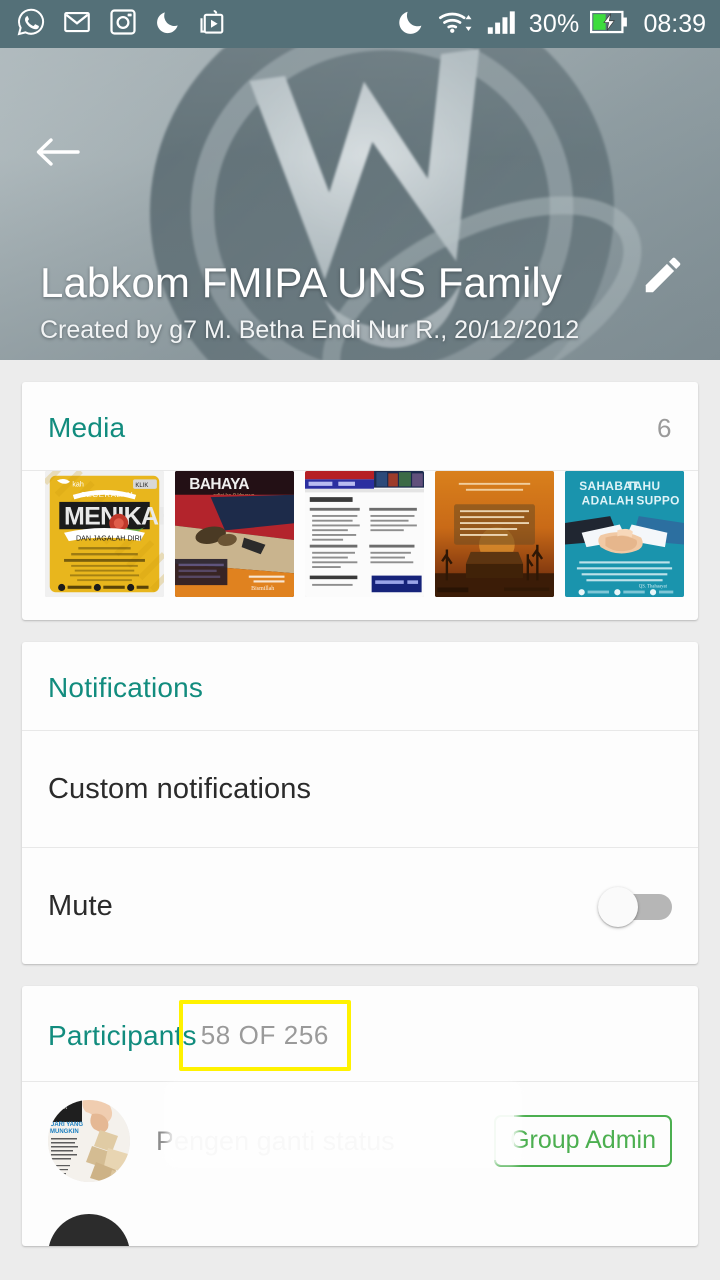 Image resolution: width=720 pixels, height=1280 pixels. I want to click on wifi-icon, so click(456, 24).